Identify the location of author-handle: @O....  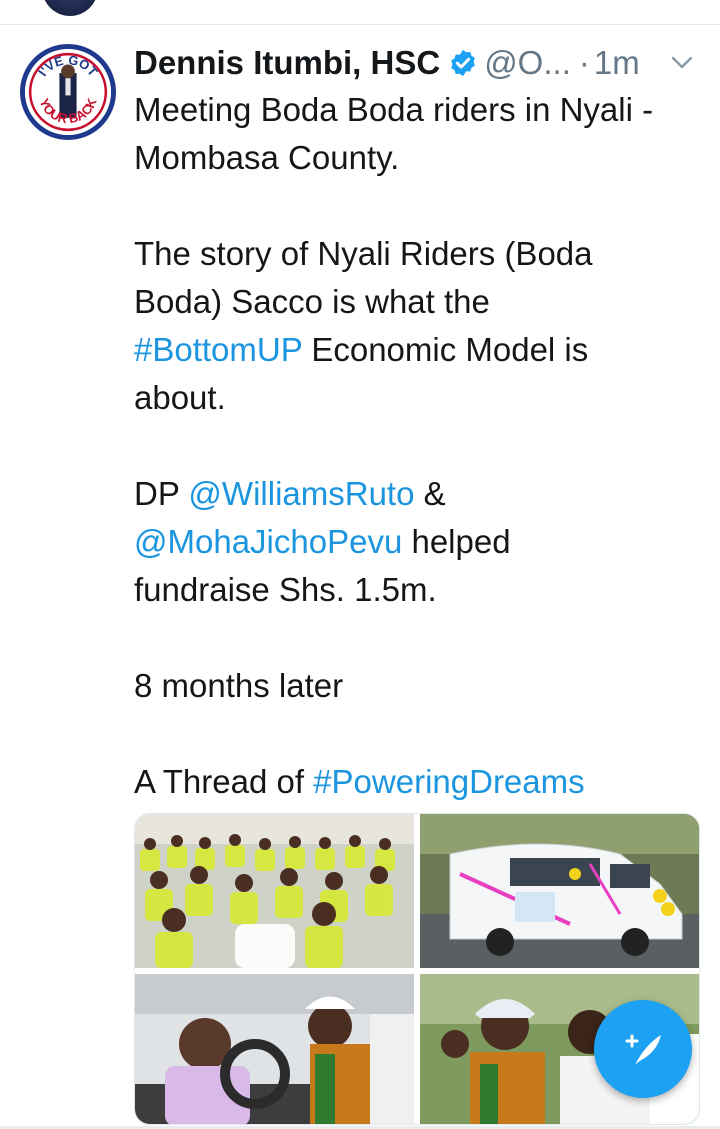
(527, 63).